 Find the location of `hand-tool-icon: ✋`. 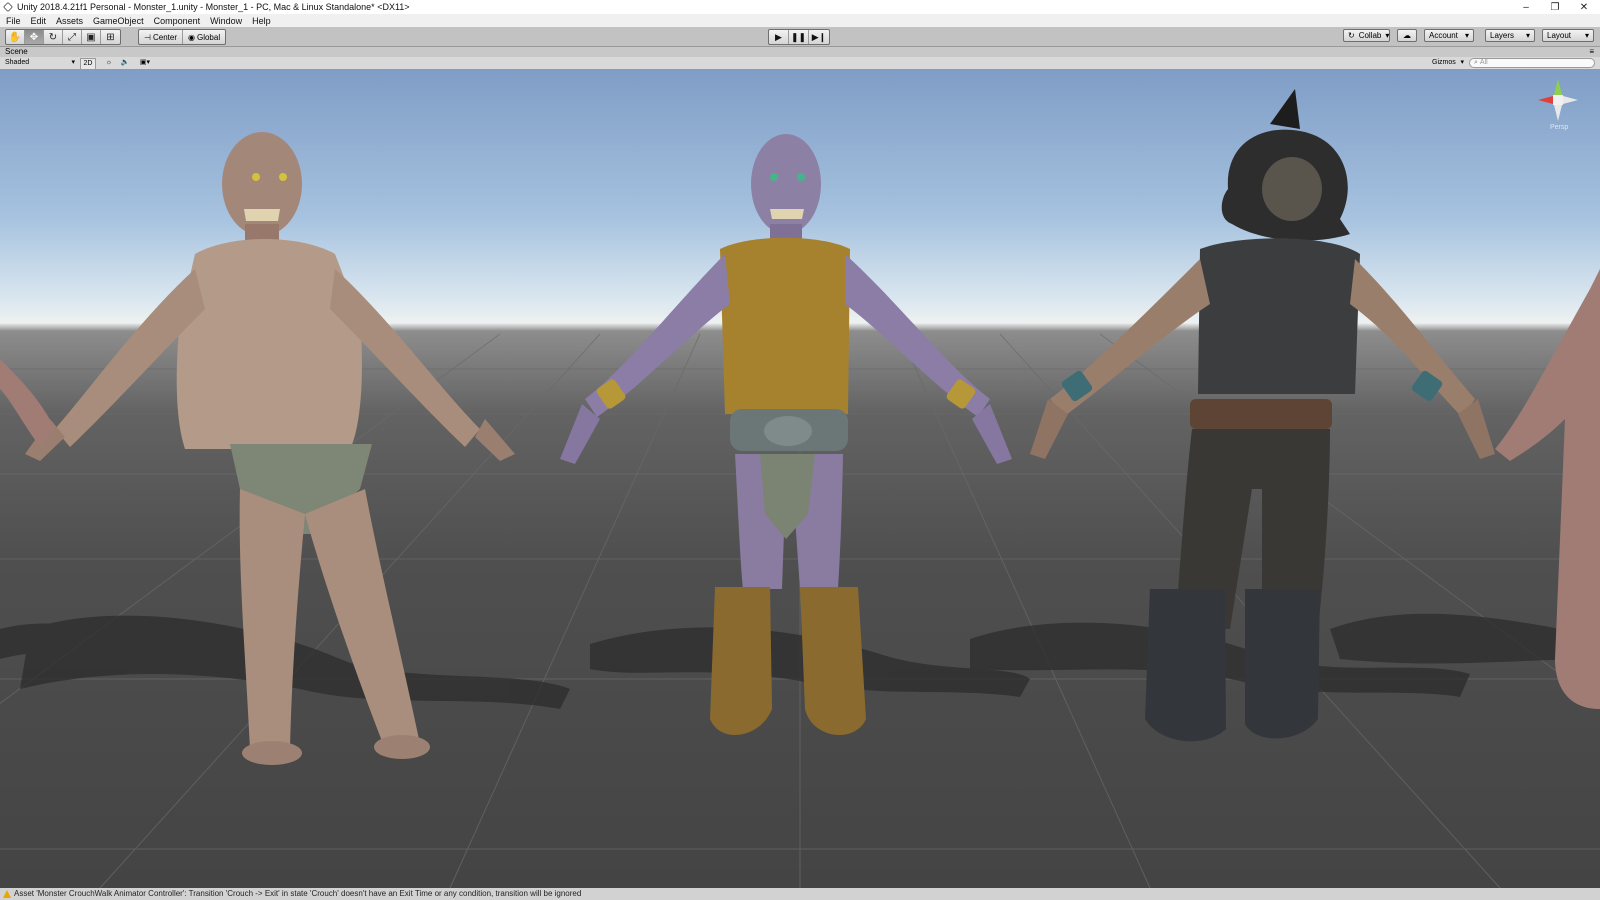

hand-tool-icon: ✋ is located at coordinates (15, 37).